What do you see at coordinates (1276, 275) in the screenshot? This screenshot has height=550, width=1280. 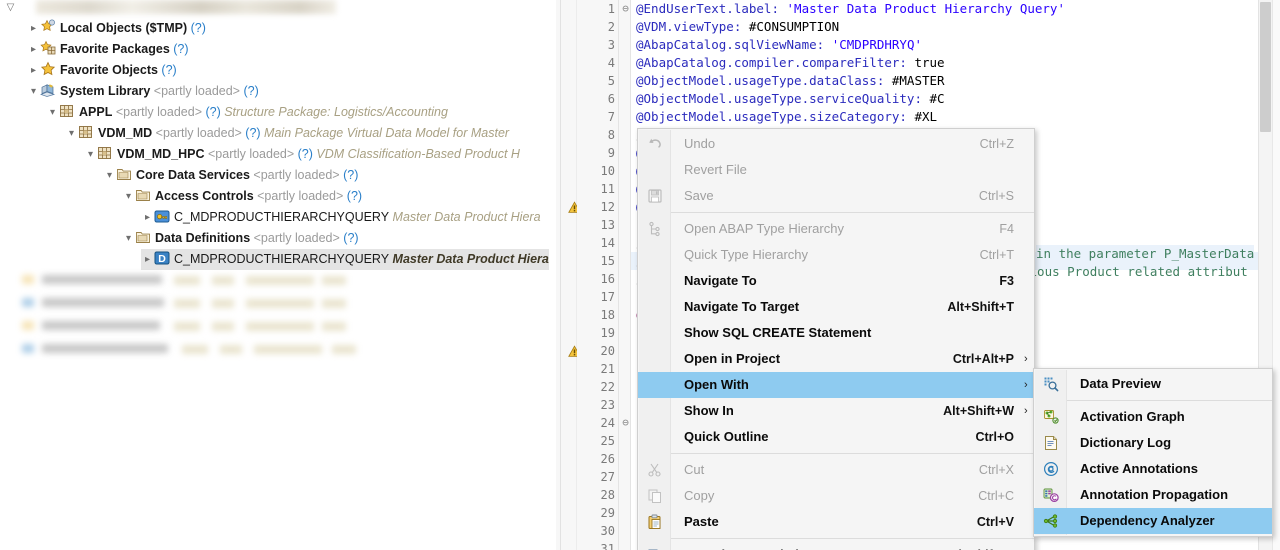 I see `editor-overview-ruler` at bounding box center [1276, 275].